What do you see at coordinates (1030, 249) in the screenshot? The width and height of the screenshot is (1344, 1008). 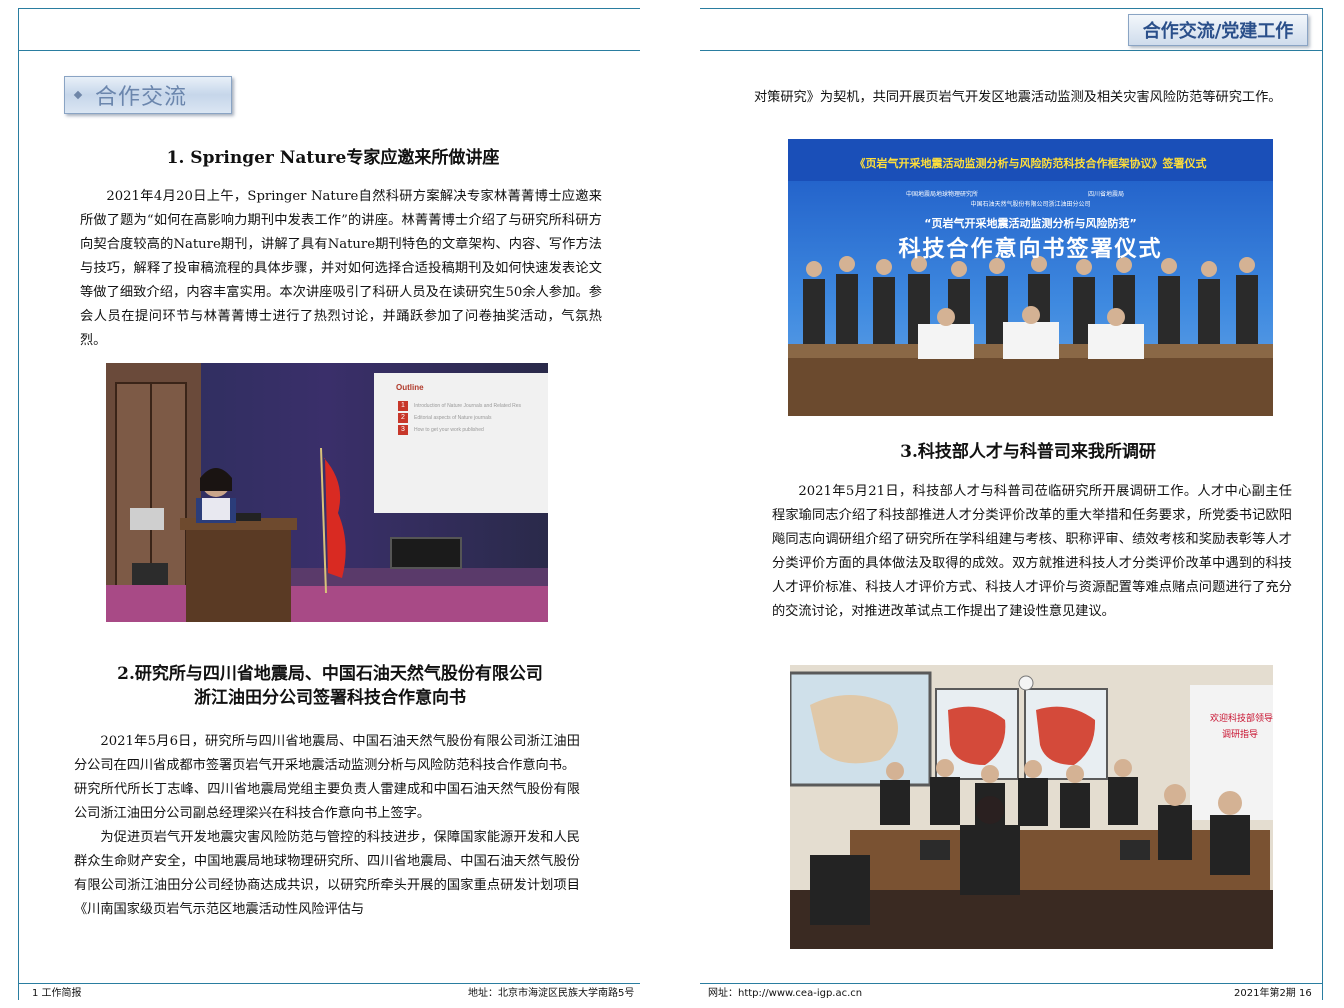 I see `banner-main-title: 科技合作意向书签署仪式` at bounding box center [1030, 249].